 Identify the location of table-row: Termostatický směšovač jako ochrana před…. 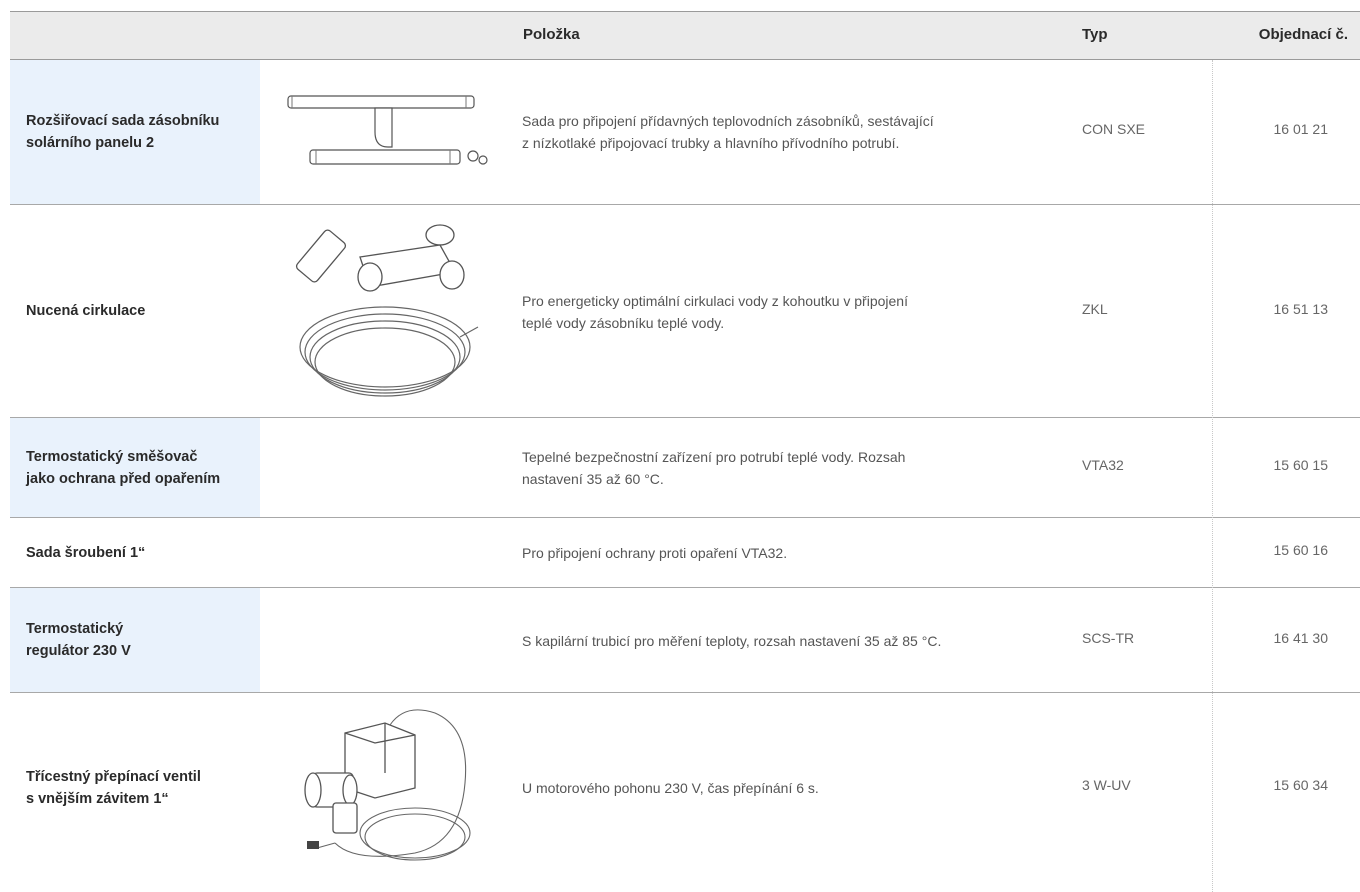
(685, 468).